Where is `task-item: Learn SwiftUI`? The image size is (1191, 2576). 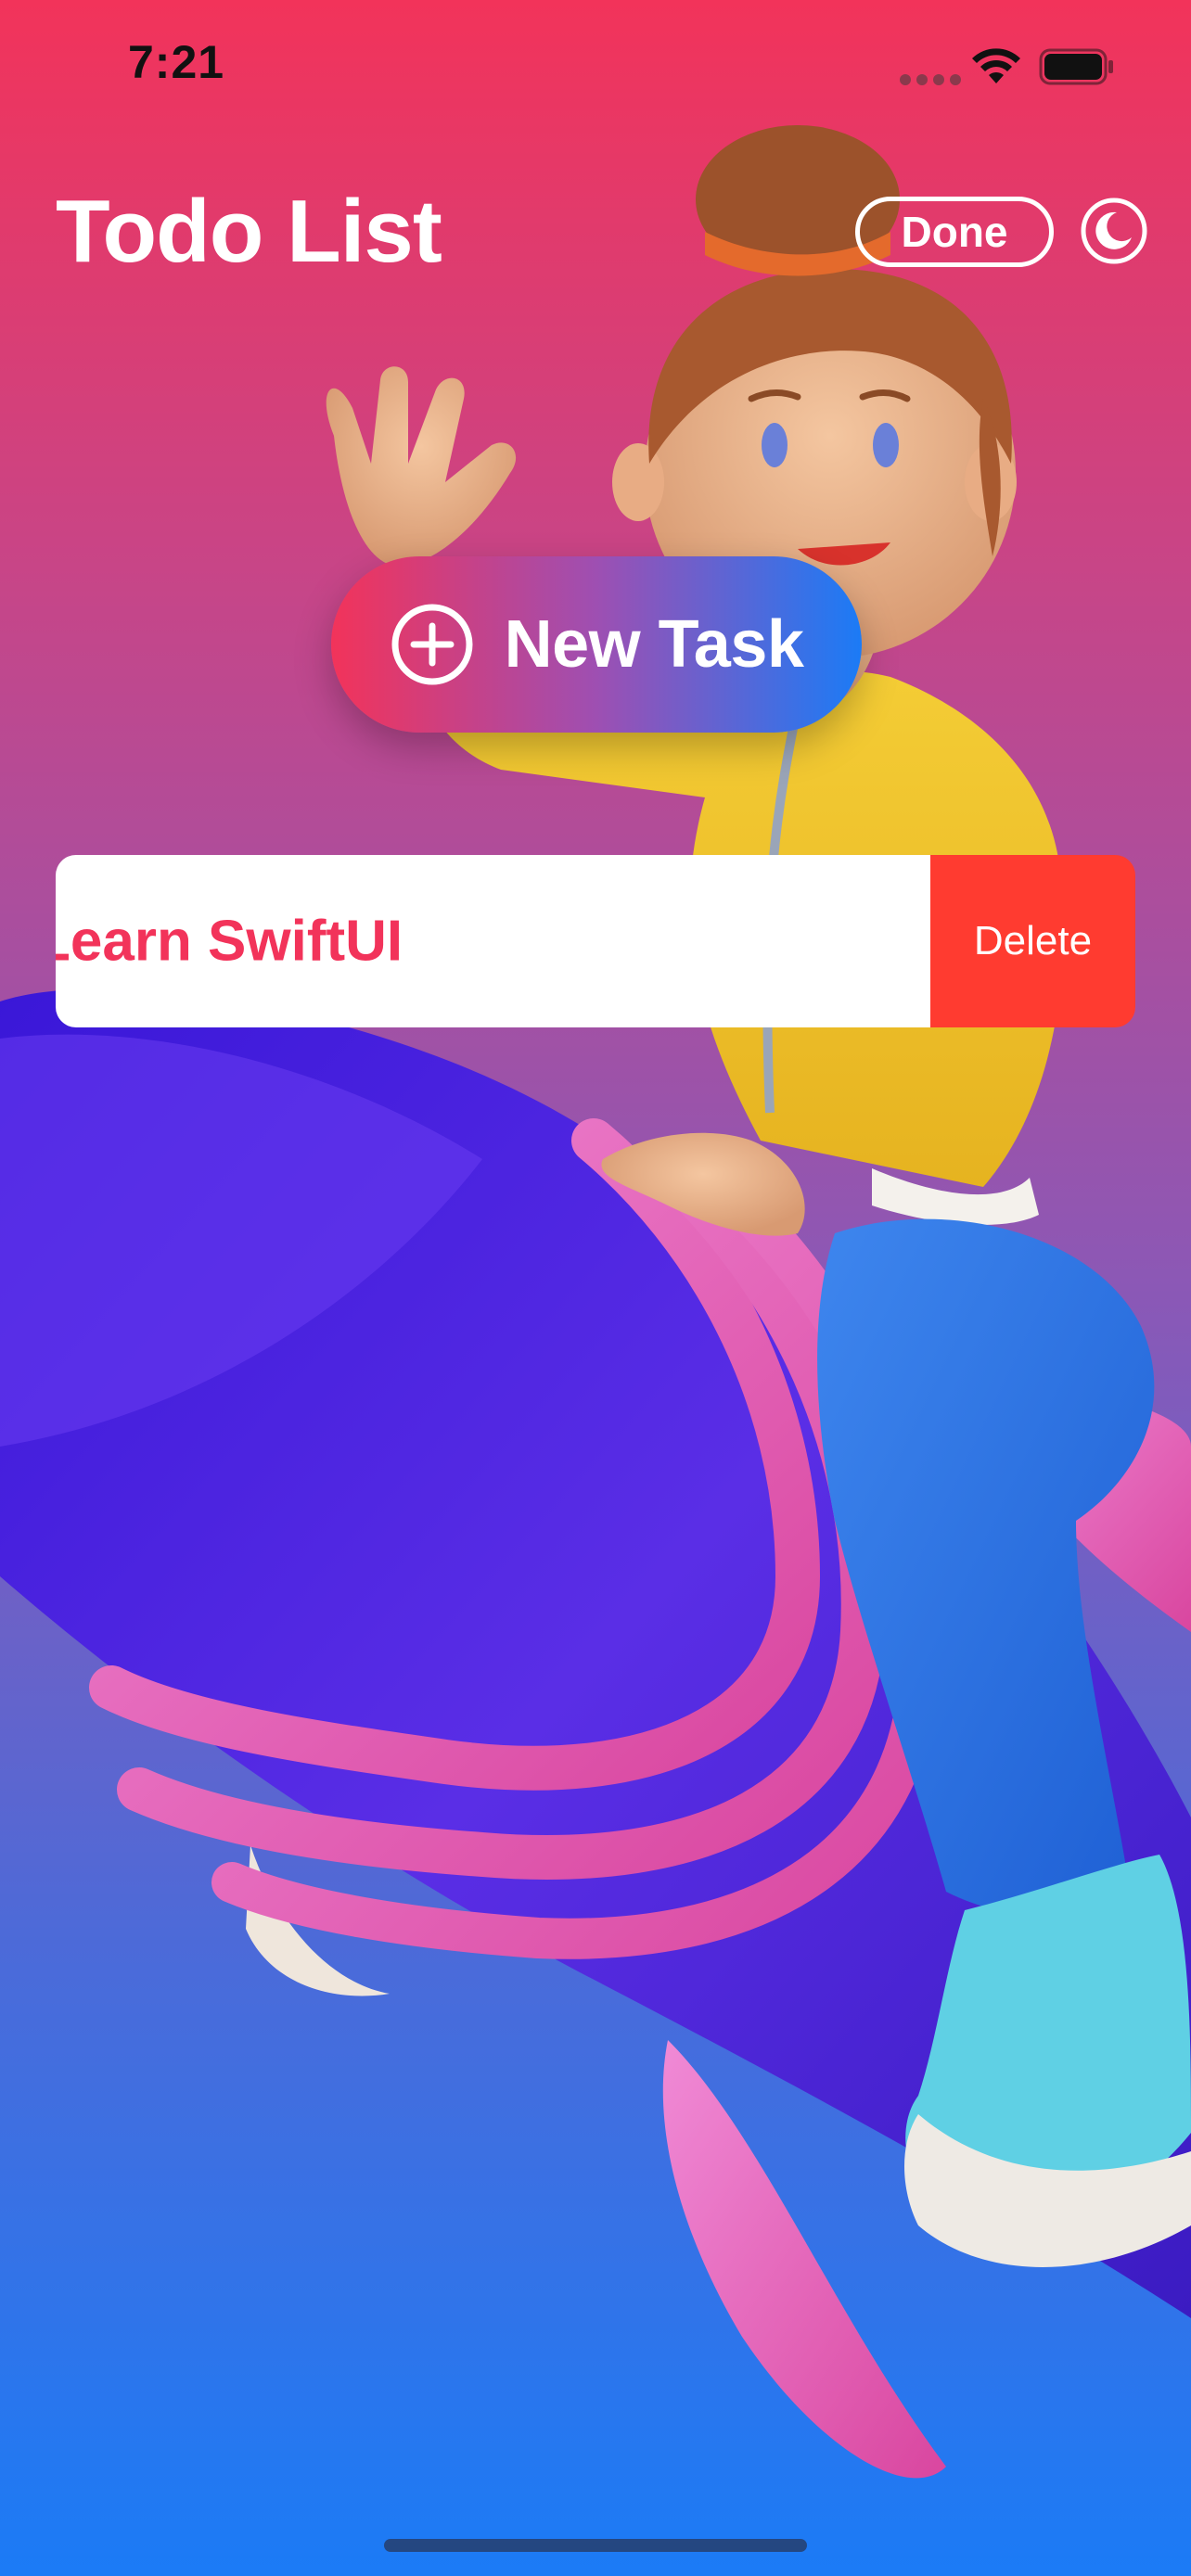
task-item: Learn SwiftUI is located at coordinates (493, 941).